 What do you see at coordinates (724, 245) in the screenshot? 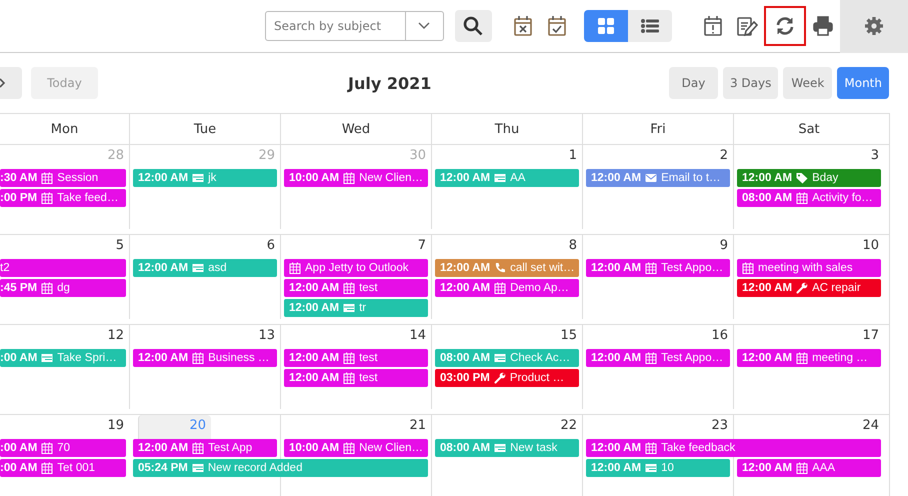
I see `day-number: 9` at bounding box center [724, 245].